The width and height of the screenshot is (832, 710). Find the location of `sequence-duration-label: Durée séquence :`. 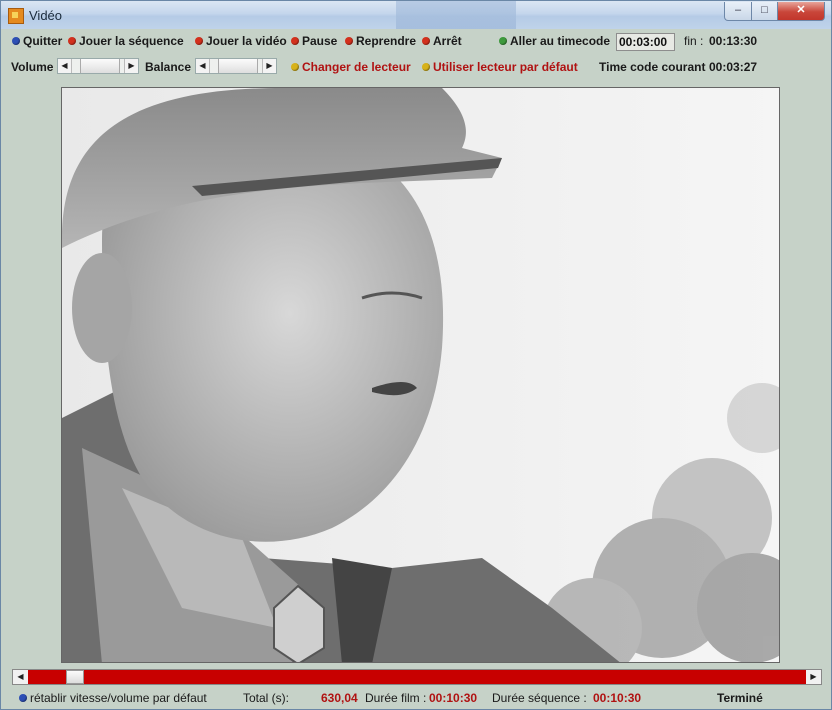

sequence-duration-label: Durée séquence : is located at coordinates (539, 698).